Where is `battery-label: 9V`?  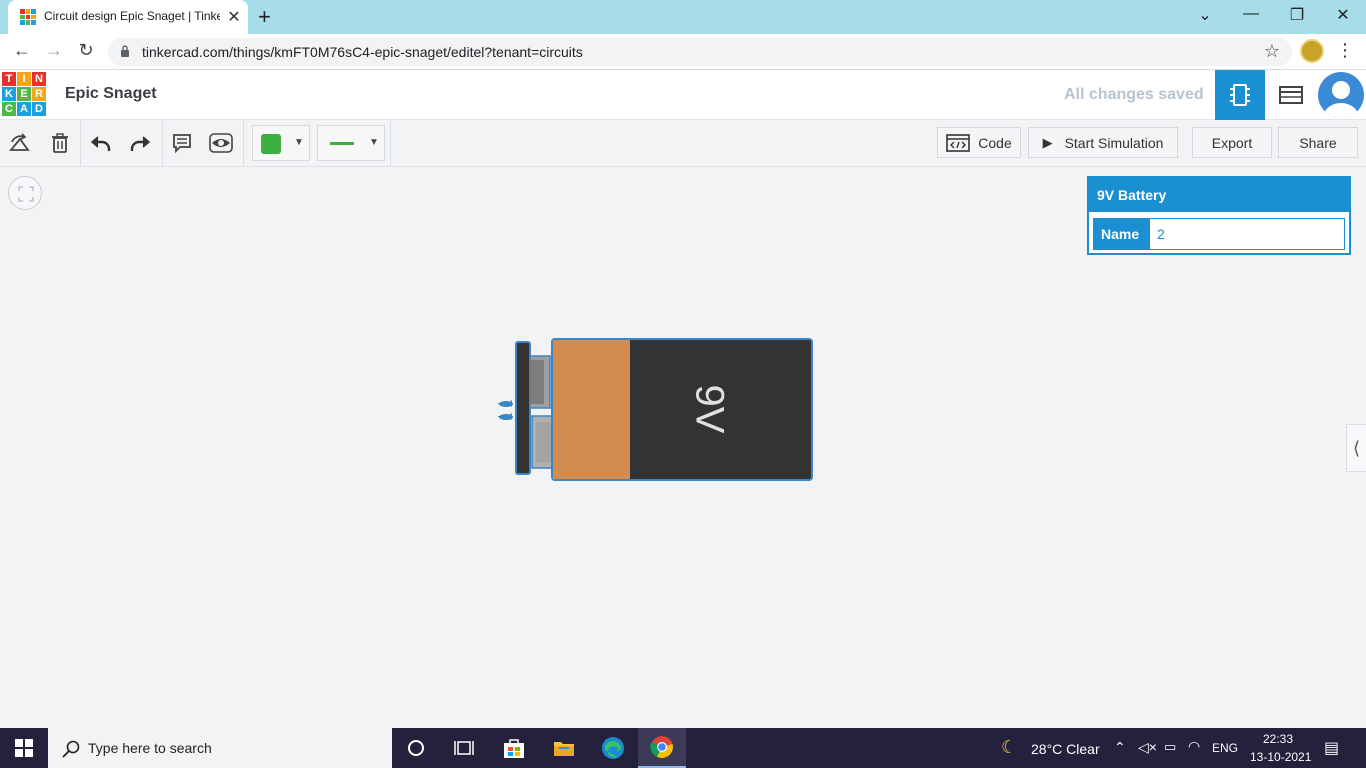
battery-label: 9V is located at coordinates (709, 409).